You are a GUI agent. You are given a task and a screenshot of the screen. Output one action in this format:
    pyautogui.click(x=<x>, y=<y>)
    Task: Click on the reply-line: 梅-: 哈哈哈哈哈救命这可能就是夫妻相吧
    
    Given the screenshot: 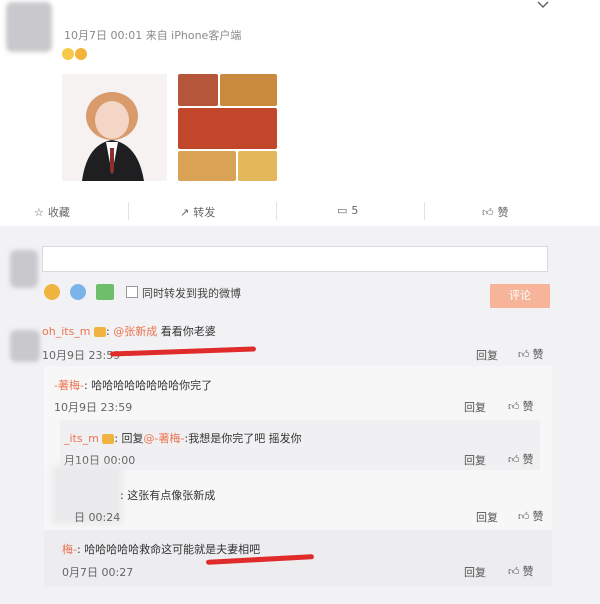 What is the action you would take?
    pyautogui.click(x=161, y=549)
    